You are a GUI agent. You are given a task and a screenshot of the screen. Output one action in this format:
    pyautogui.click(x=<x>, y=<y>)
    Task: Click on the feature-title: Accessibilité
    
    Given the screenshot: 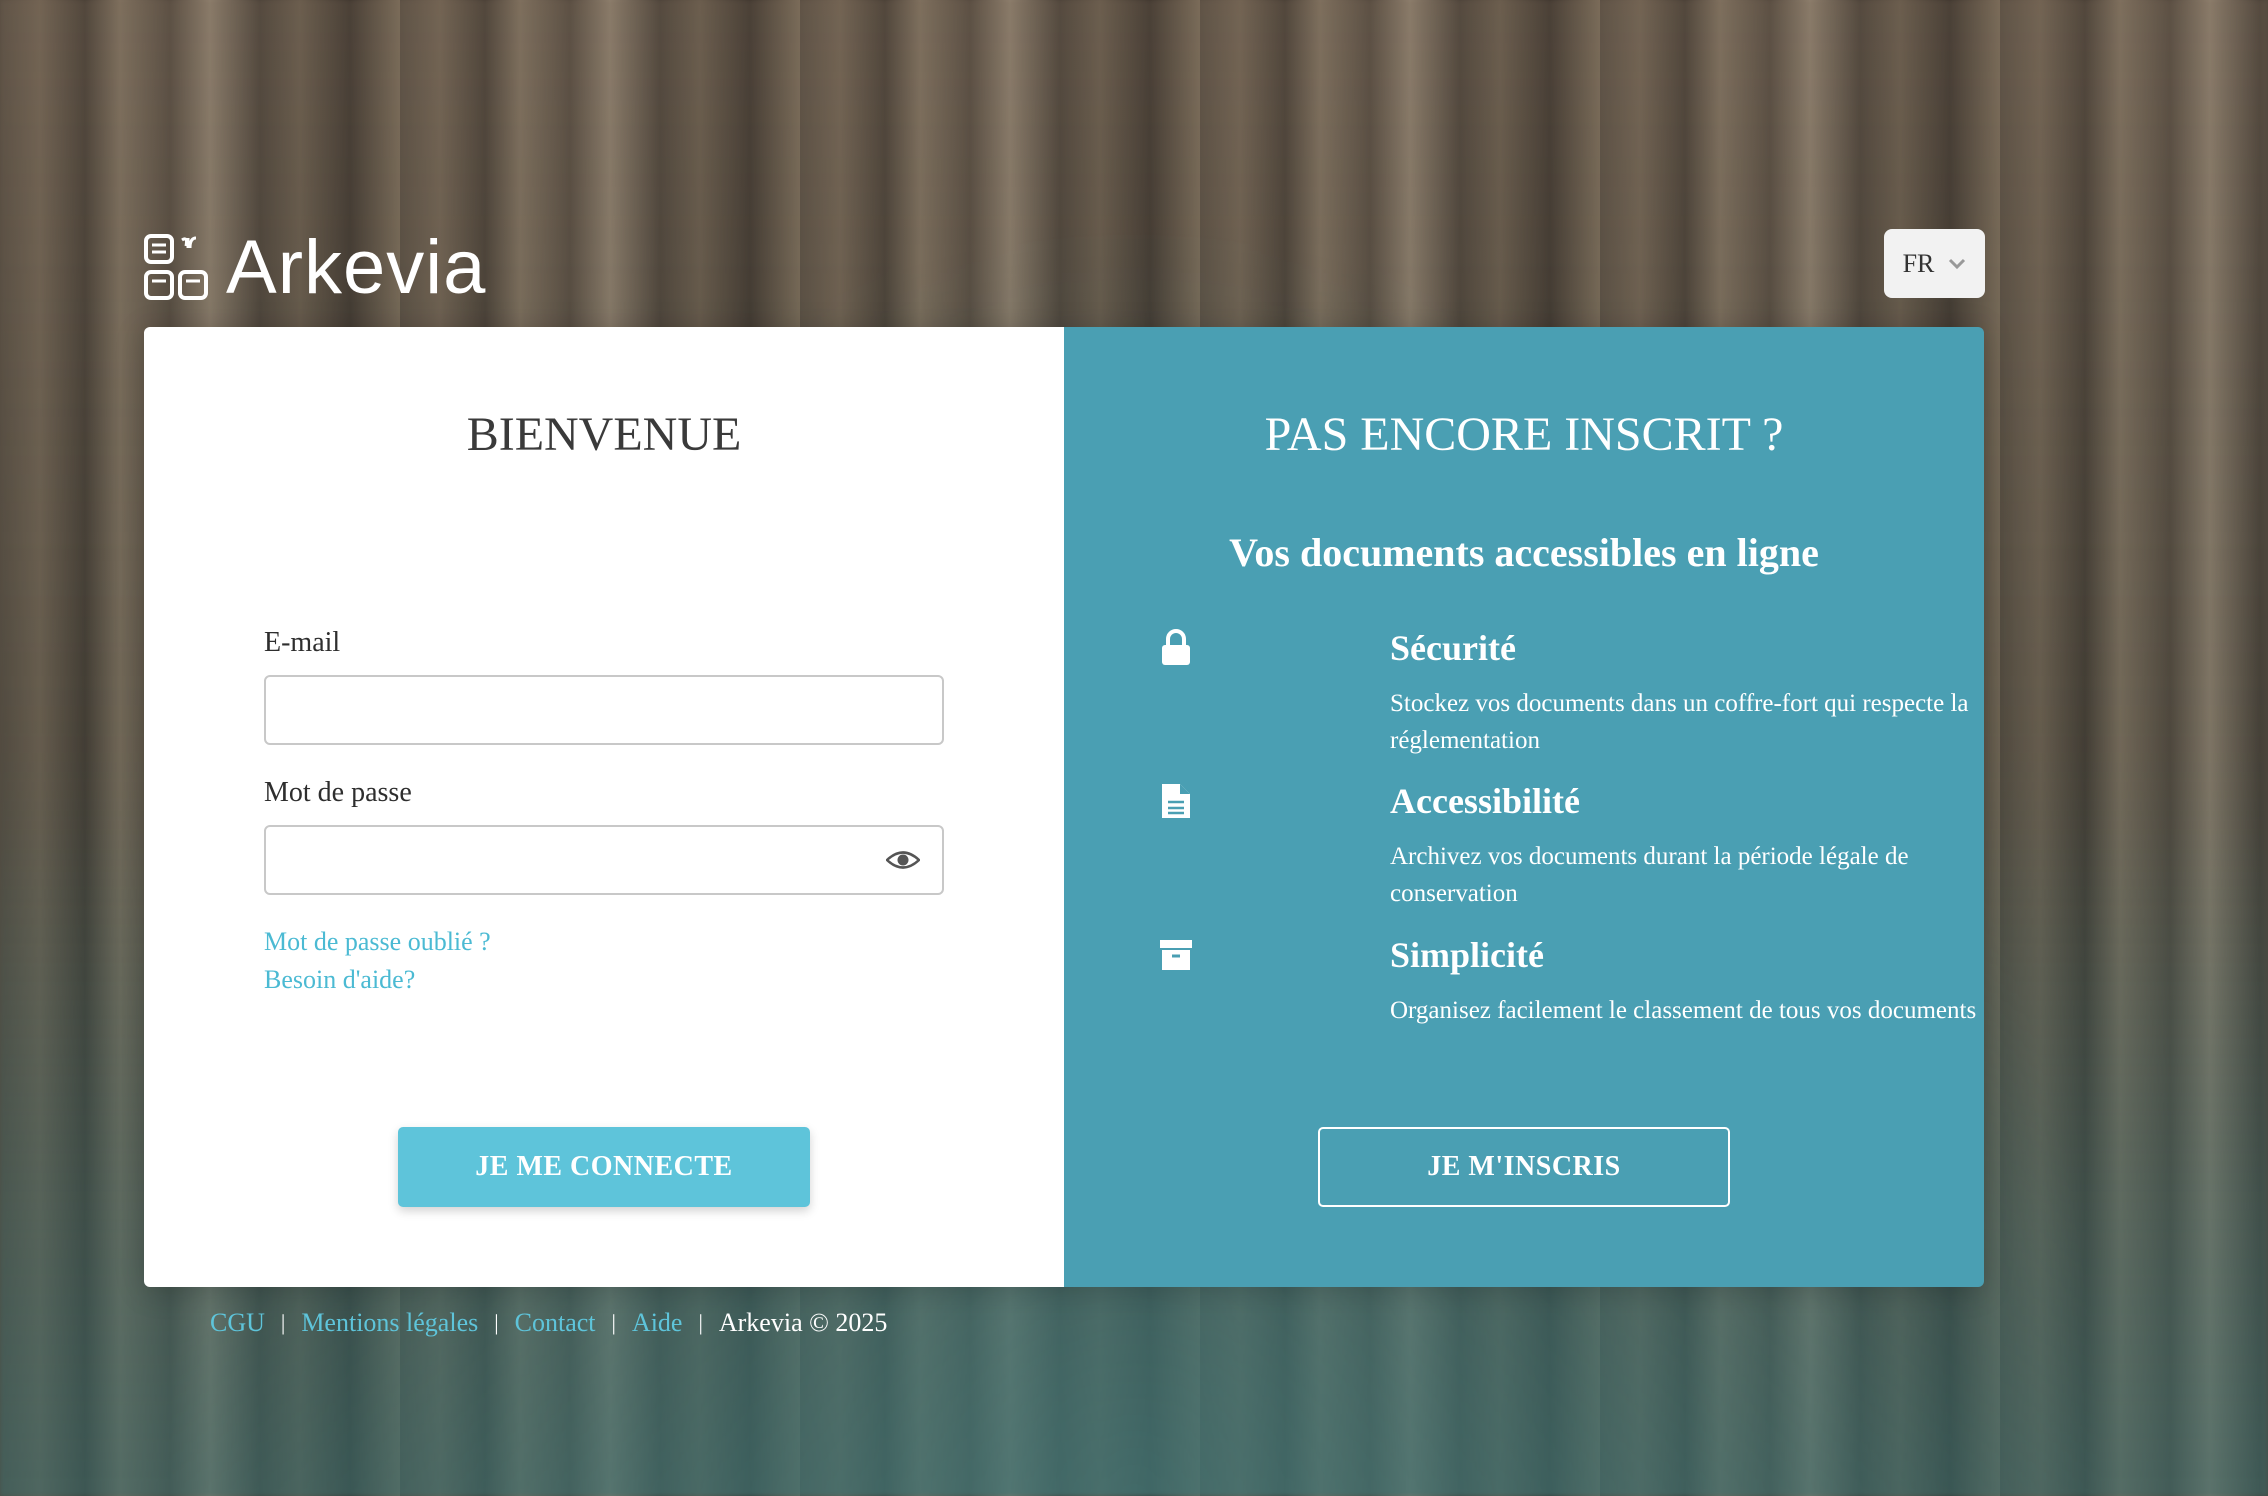 What is the action you would take?
    pyautogui.click(x=1485, y=801)
    